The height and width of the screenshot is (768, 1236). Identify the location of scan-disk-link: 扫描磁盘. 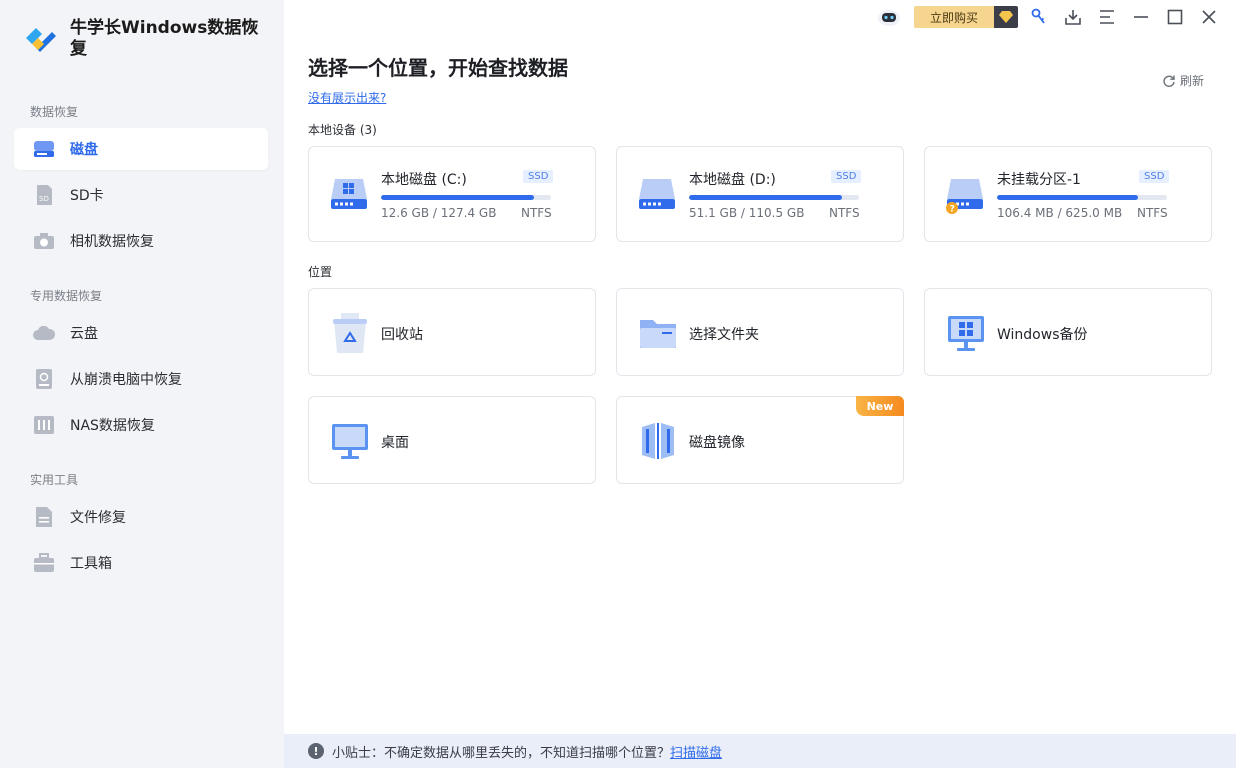
(696, 751).